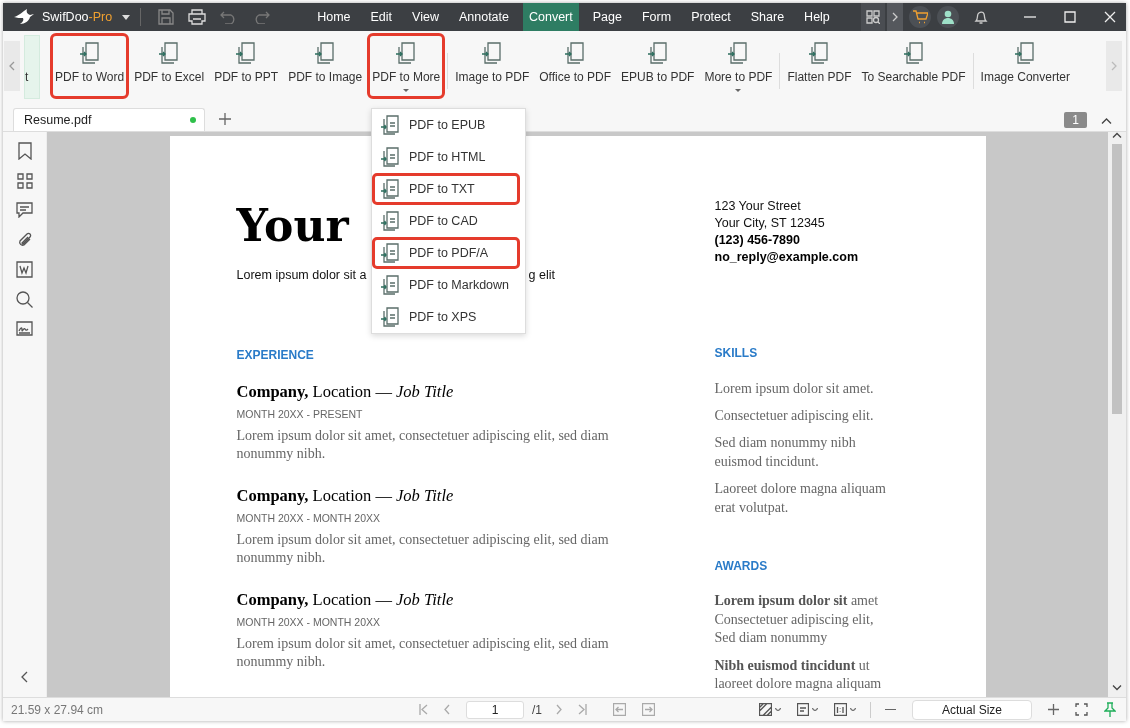  I want to click on menu-item: PDF to CAD, so click(446, 221).